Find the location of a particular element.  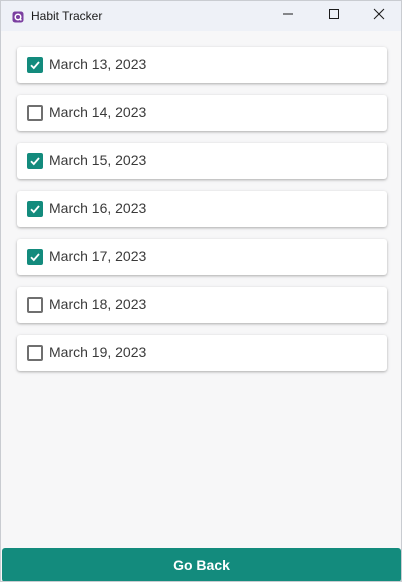

habit-date-label: March 14, 2023 is located at coordinates (98, 112).